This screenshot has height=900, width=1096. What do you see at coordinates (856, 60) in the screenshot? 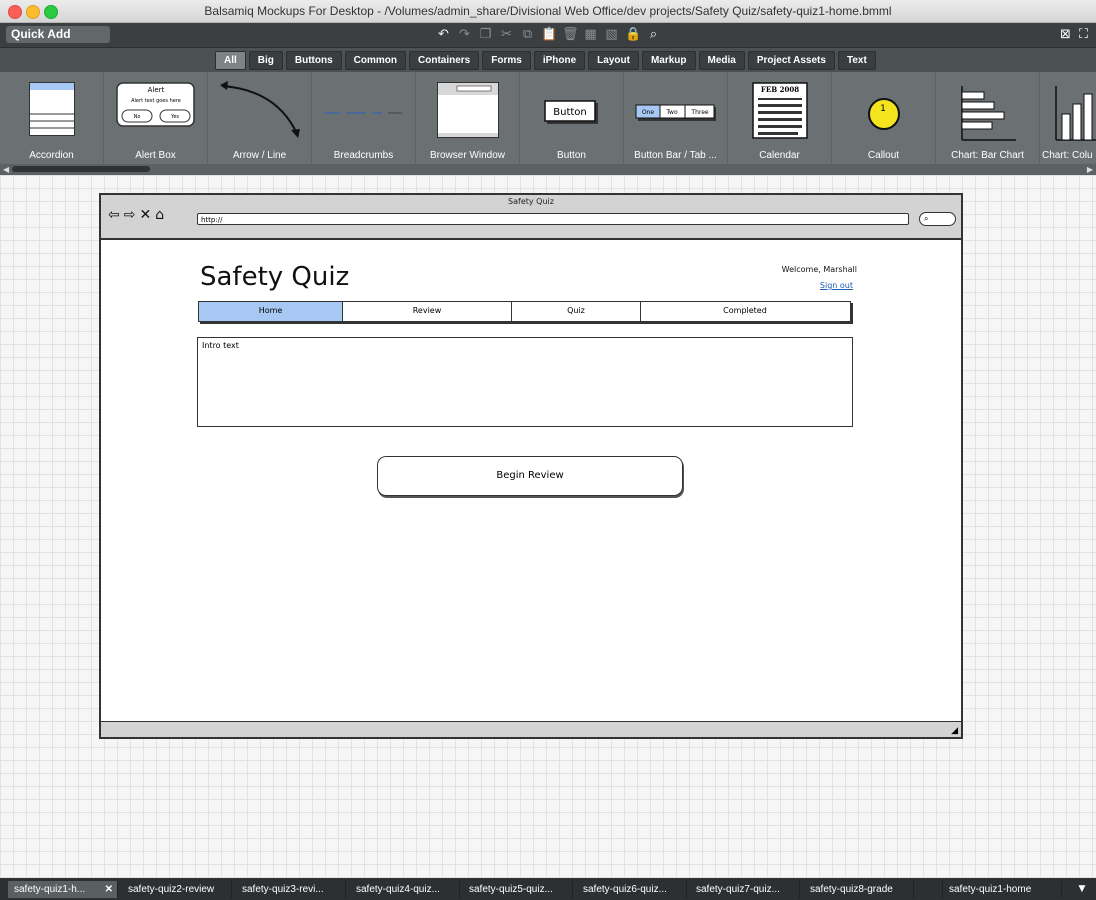
I see `category-text: Text` at bounding box center [856, 60].